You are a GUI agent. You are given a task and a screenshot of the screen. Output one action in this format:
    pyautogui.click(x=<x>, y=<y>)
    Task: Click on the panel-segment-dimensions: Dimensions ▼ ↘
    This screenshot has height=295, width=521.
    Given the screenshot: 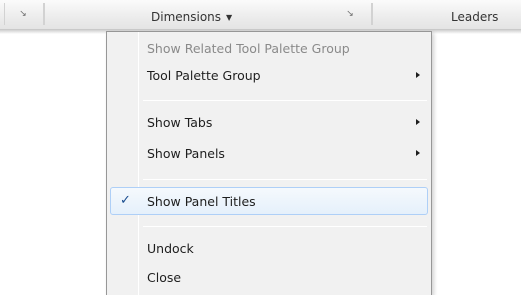 What is the action you would take?
    pyautogui.click(x=208, y=14)
    